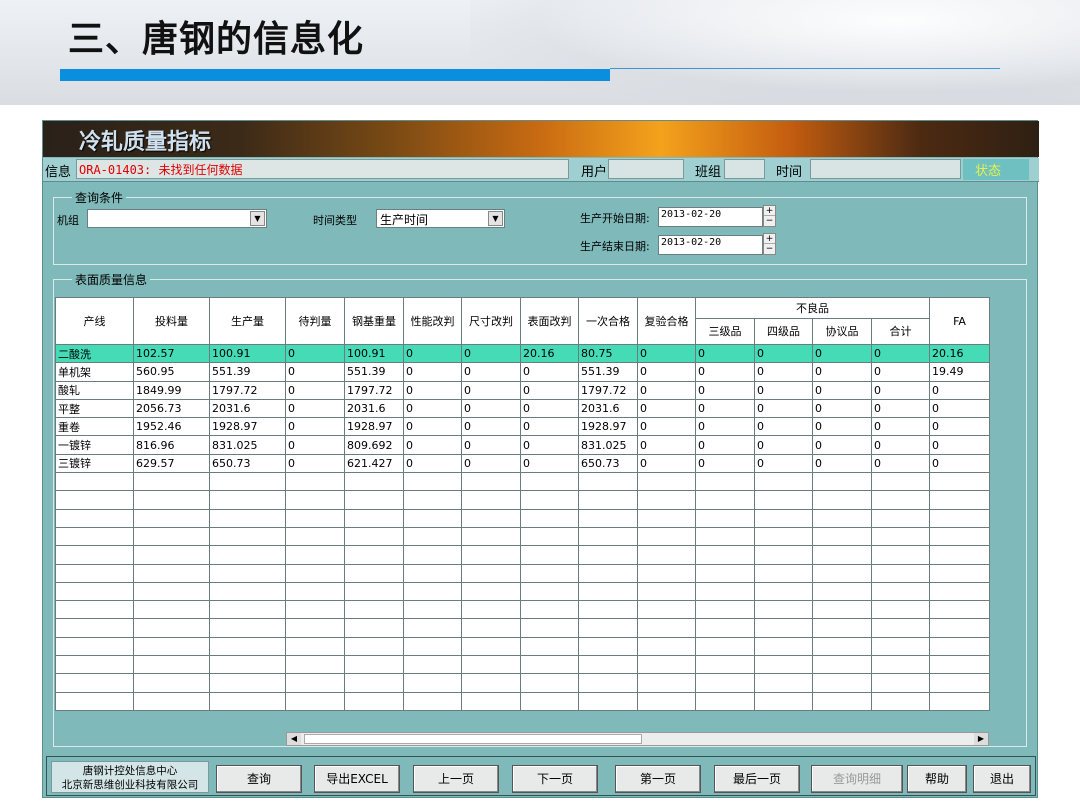 This screenshot has height=810, width=1080. Describe the element at coordinates (374, 427) in the screenshot. I see `table-cell: 1928.97` at that location.